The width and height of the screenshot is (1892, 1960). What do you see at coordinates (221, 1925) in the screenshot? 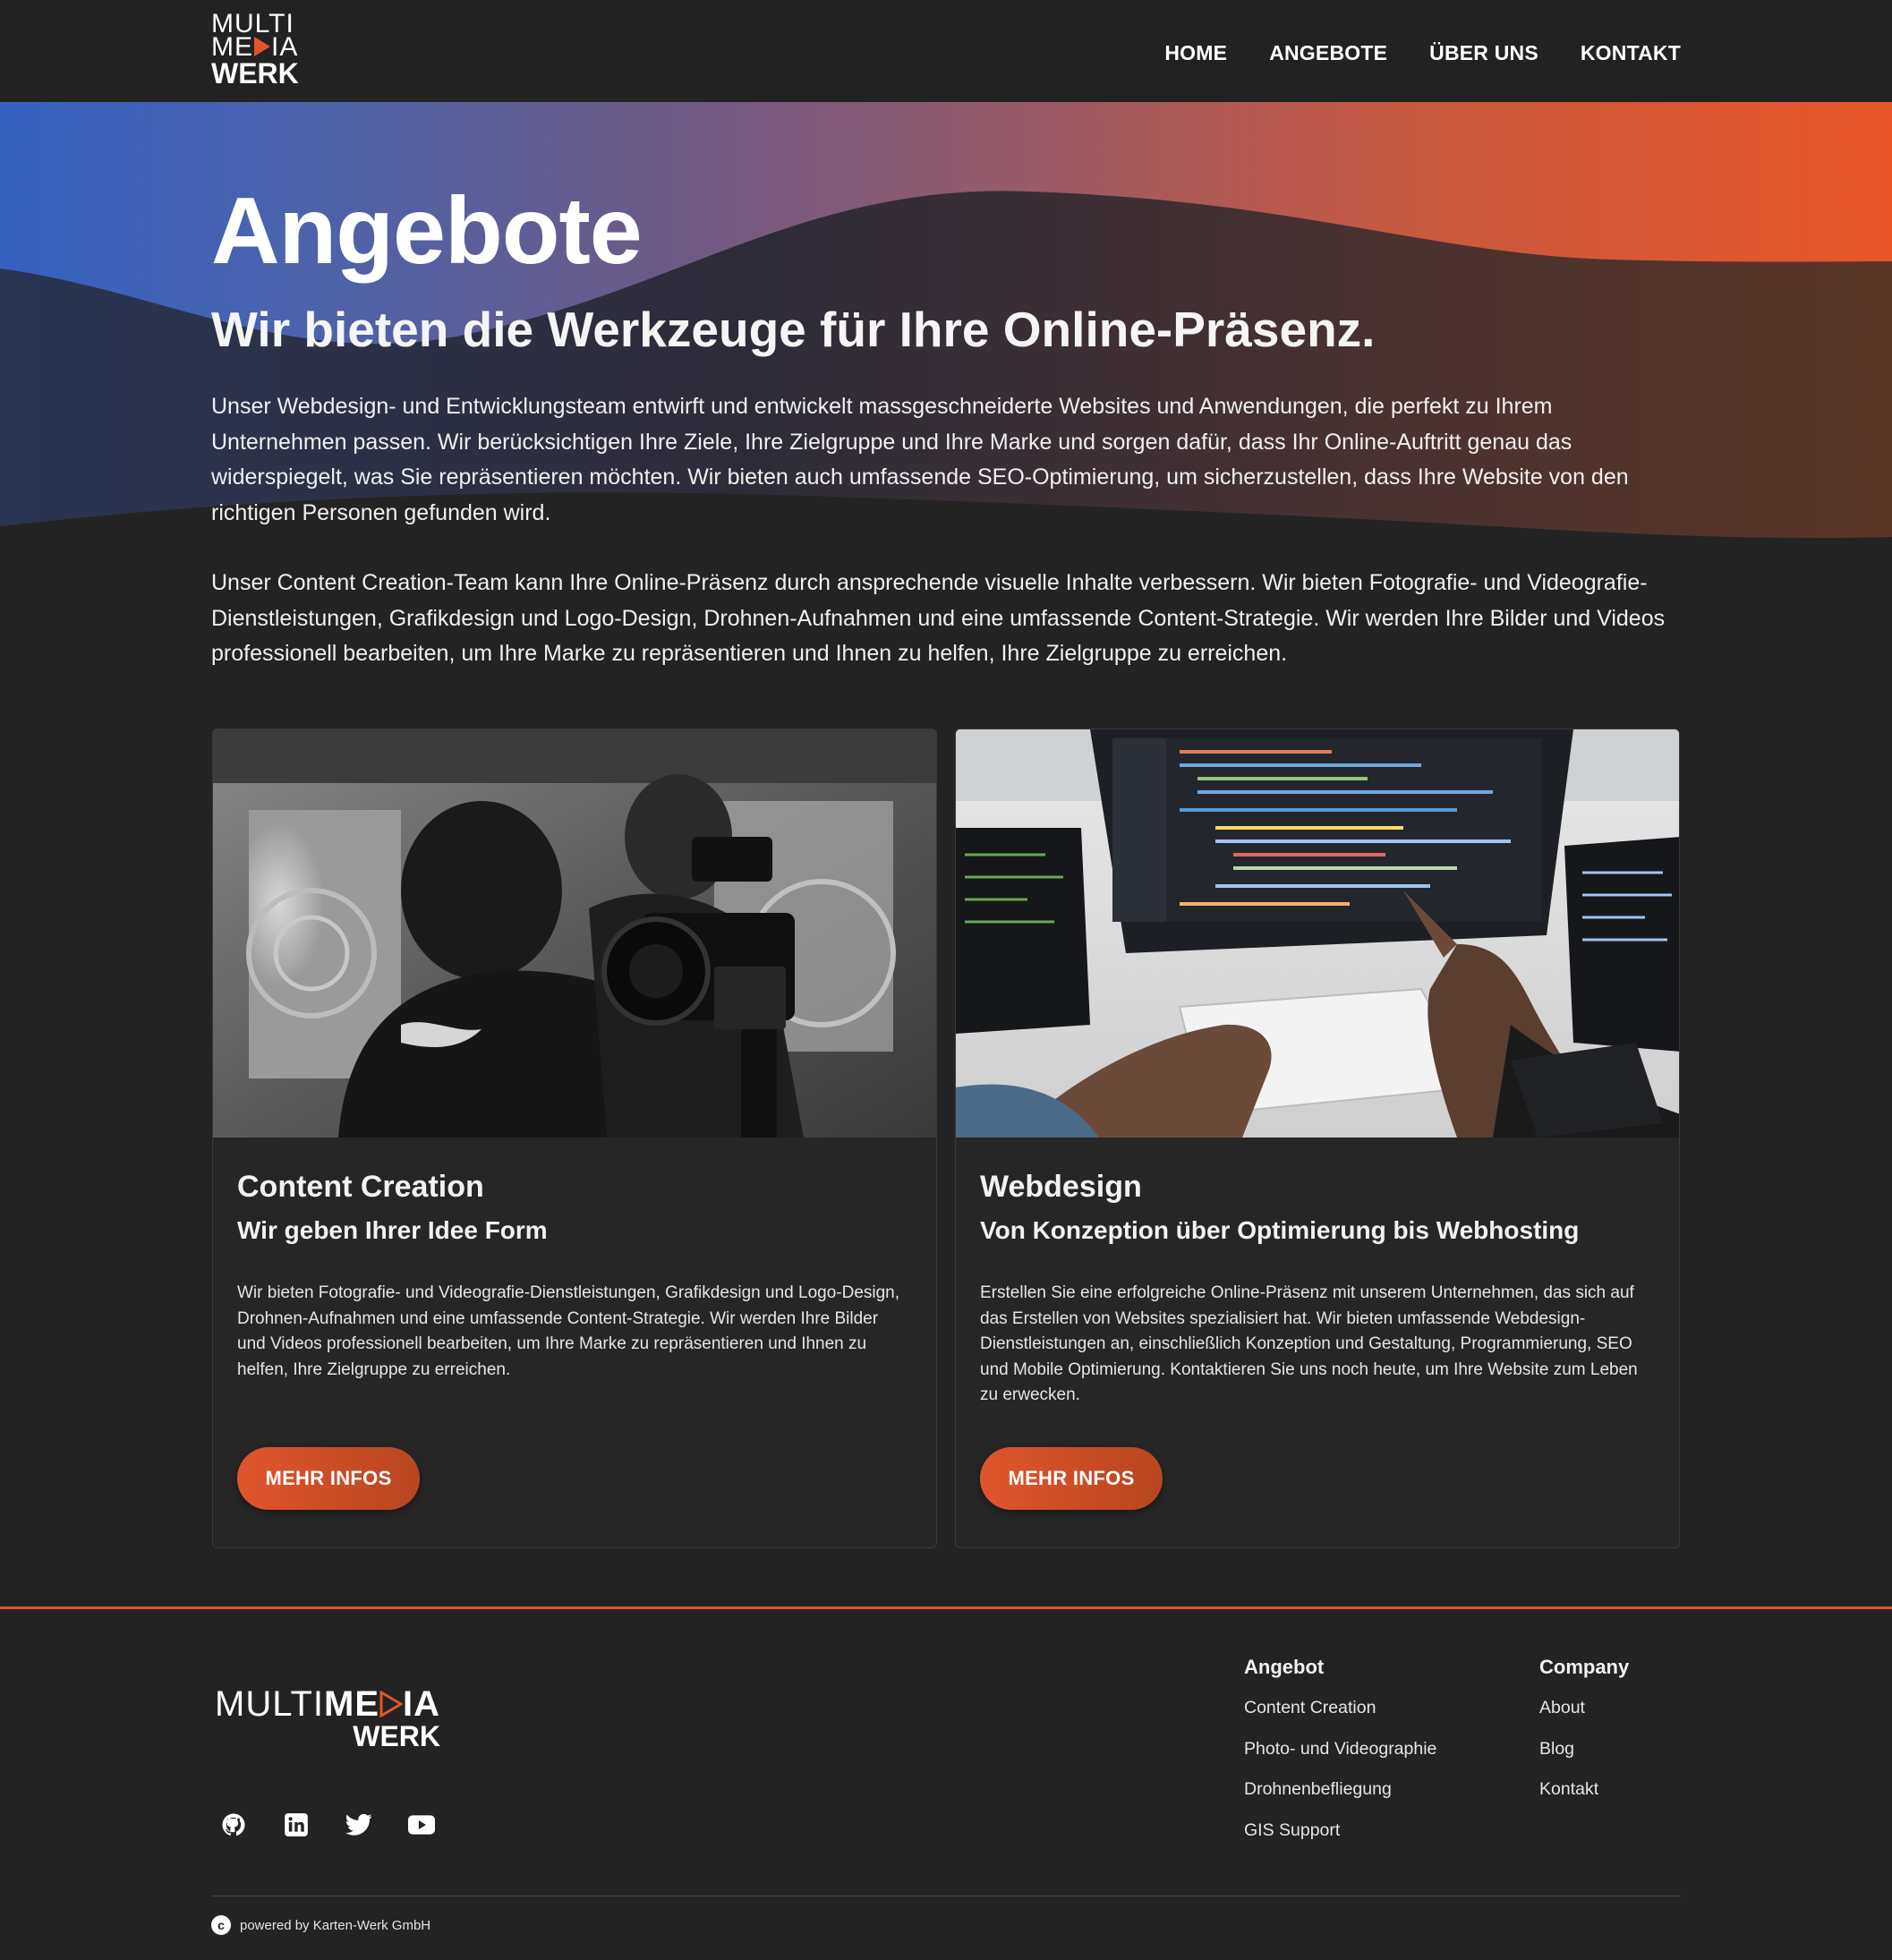
I see `copyright-icon: c` at bounding box center [221, 1925].